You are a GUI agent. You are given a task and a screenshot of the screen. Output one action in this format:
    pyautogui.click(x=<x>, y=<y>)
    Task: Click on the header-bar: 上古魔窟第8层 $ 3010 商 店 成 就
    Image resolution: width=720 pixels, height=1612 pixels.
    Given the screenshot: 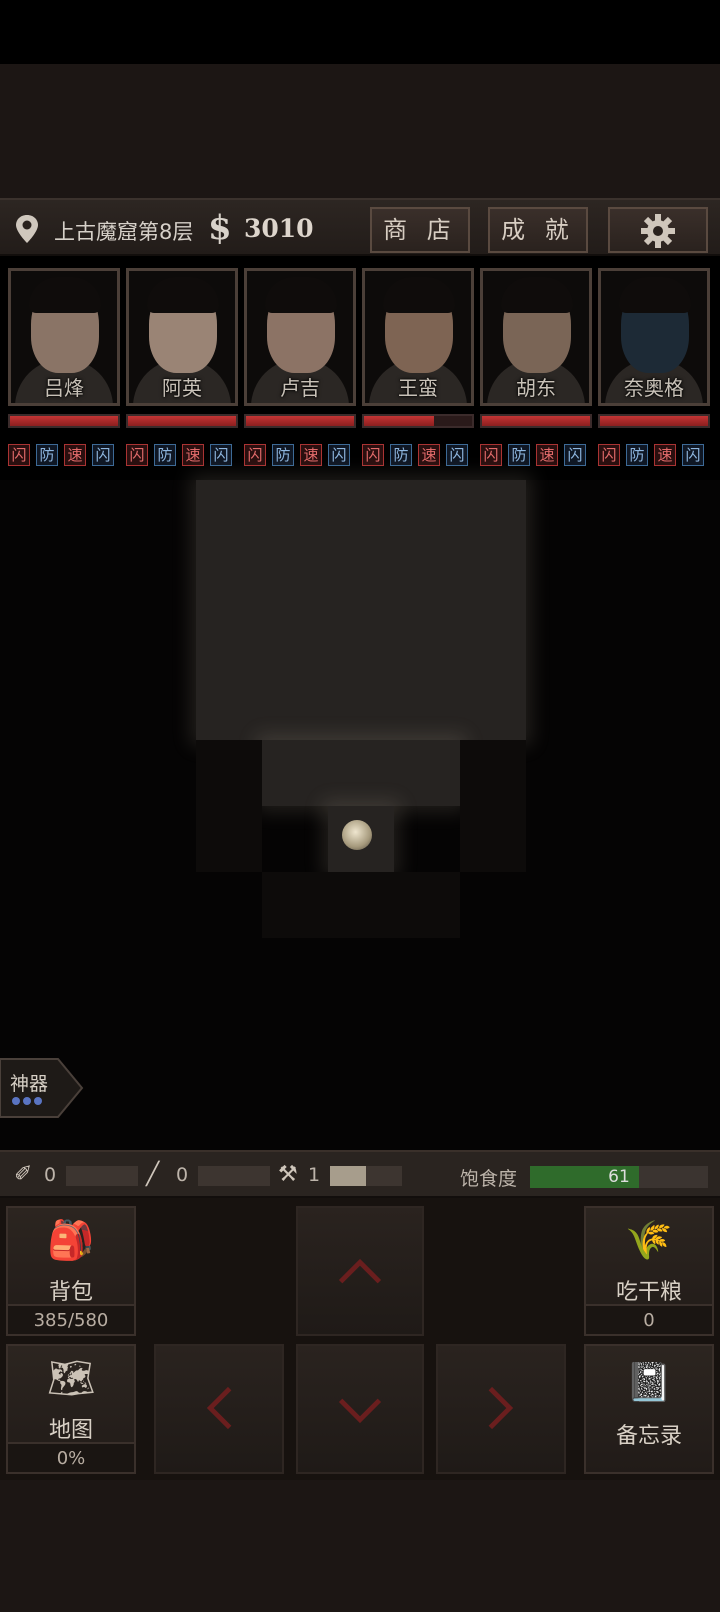 What is the action you would take?
    pyautogui.click(x=360, y=227)
    